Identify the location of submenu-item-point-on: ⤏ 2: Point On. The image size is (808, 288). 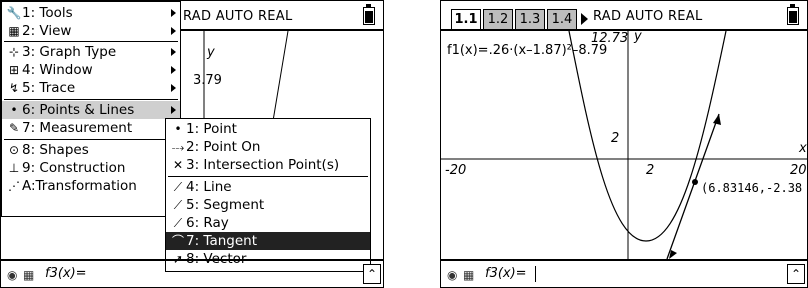
(268, 147).